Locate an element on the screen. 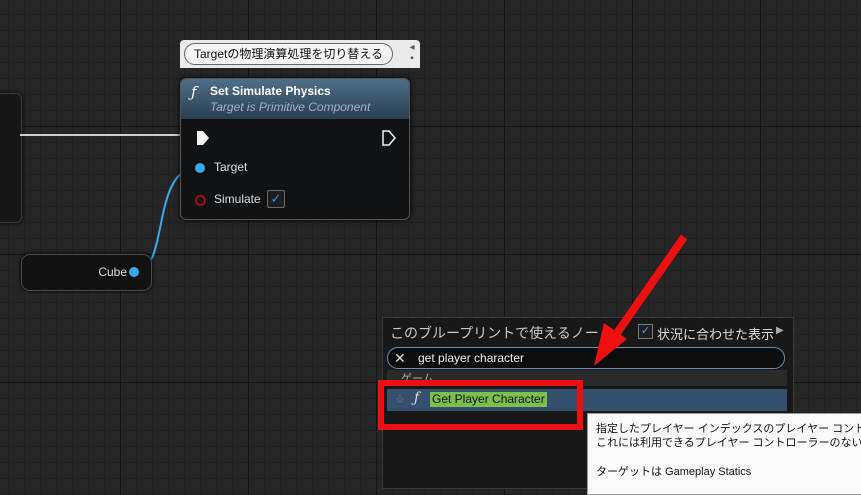  annotation-arrow-shaft is located at coordinates (649, 286).